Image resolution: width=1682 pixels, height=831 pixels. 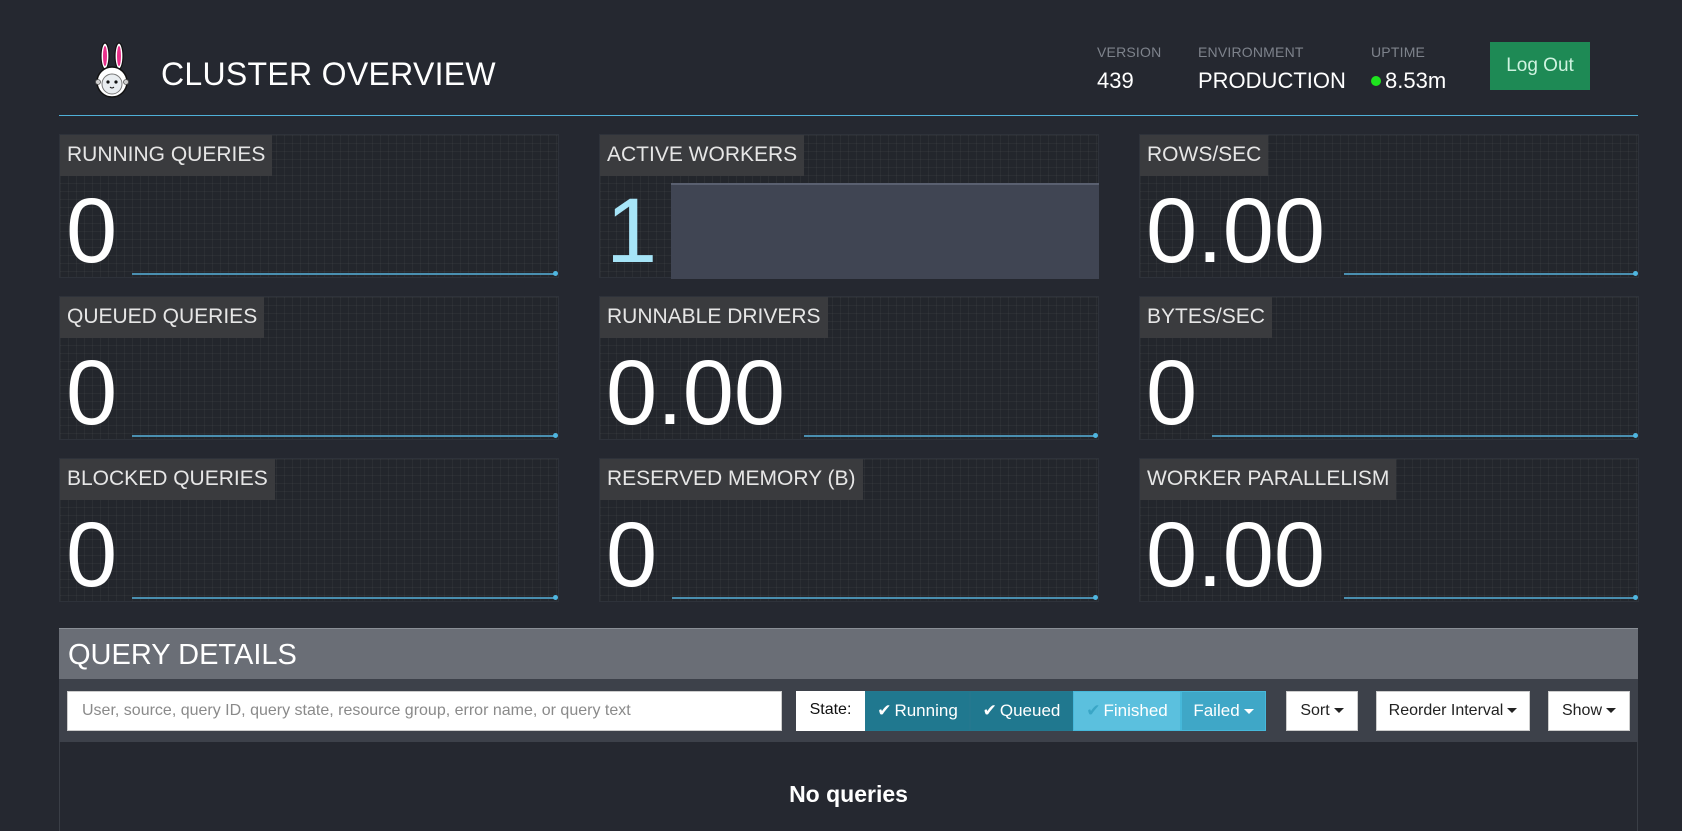 I want to click on version-label: VERSION, so click(x=1129, y=52).